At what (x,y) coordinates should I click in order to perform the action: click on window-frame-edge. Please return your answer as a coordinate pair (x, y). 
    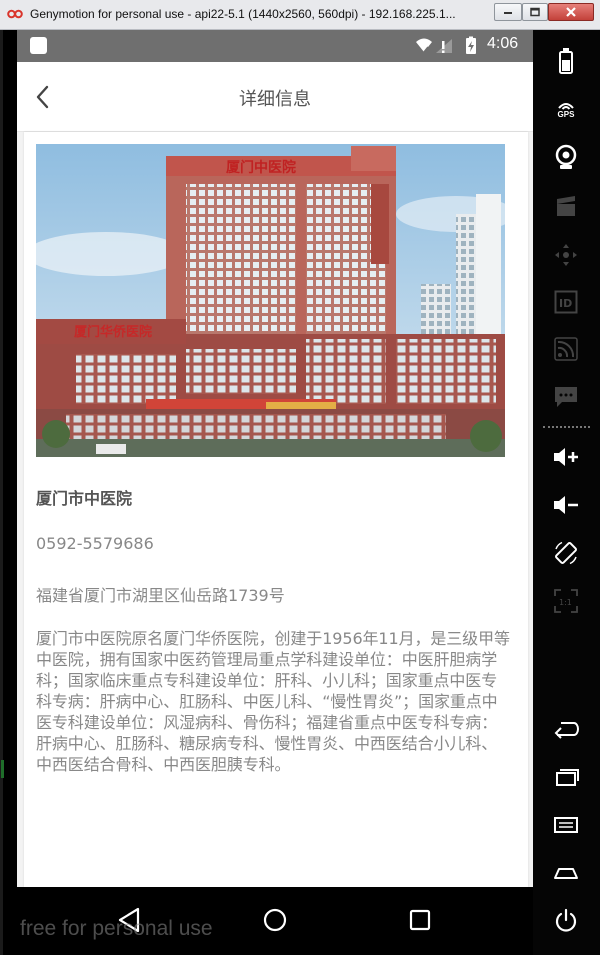
    Looking at the image, I should click on (1, 492).